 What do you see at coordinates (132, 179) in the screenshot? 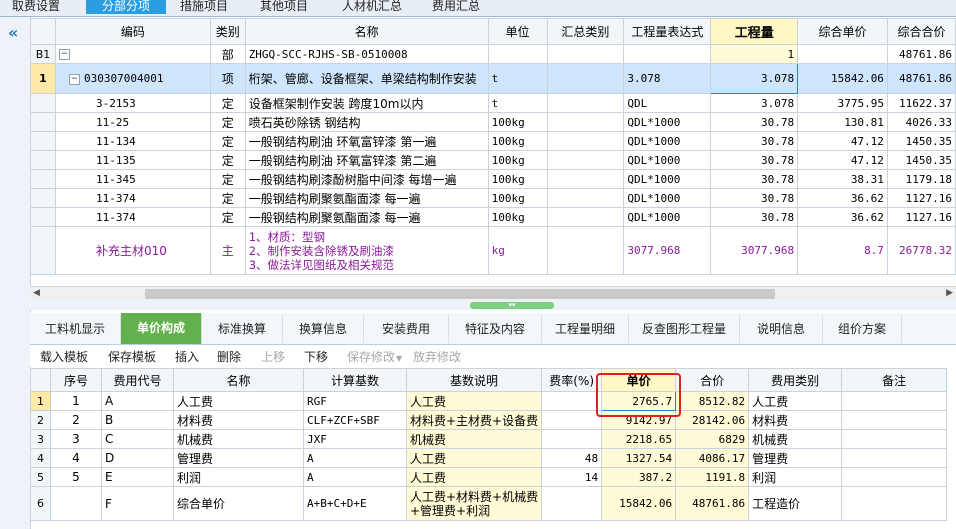
I see `code-cell: 11-345` at bounding box center [132, 179].